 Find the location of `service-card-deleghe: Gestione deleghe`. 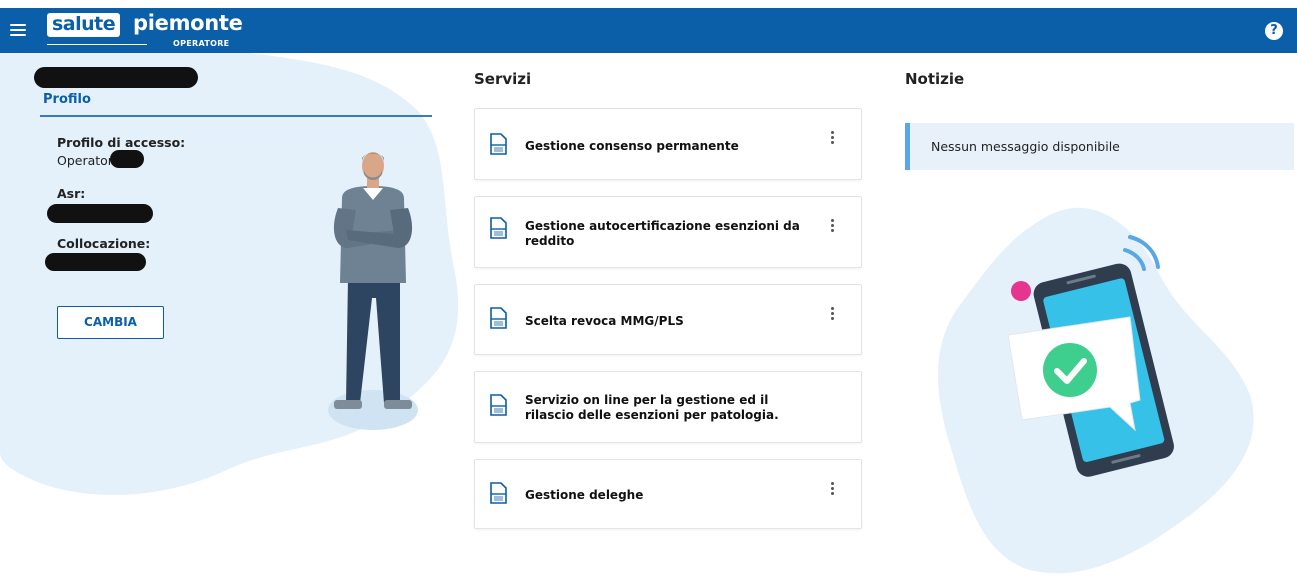

service-card-deleghe: Gestione deleghe is located at coordinates (668, 494).